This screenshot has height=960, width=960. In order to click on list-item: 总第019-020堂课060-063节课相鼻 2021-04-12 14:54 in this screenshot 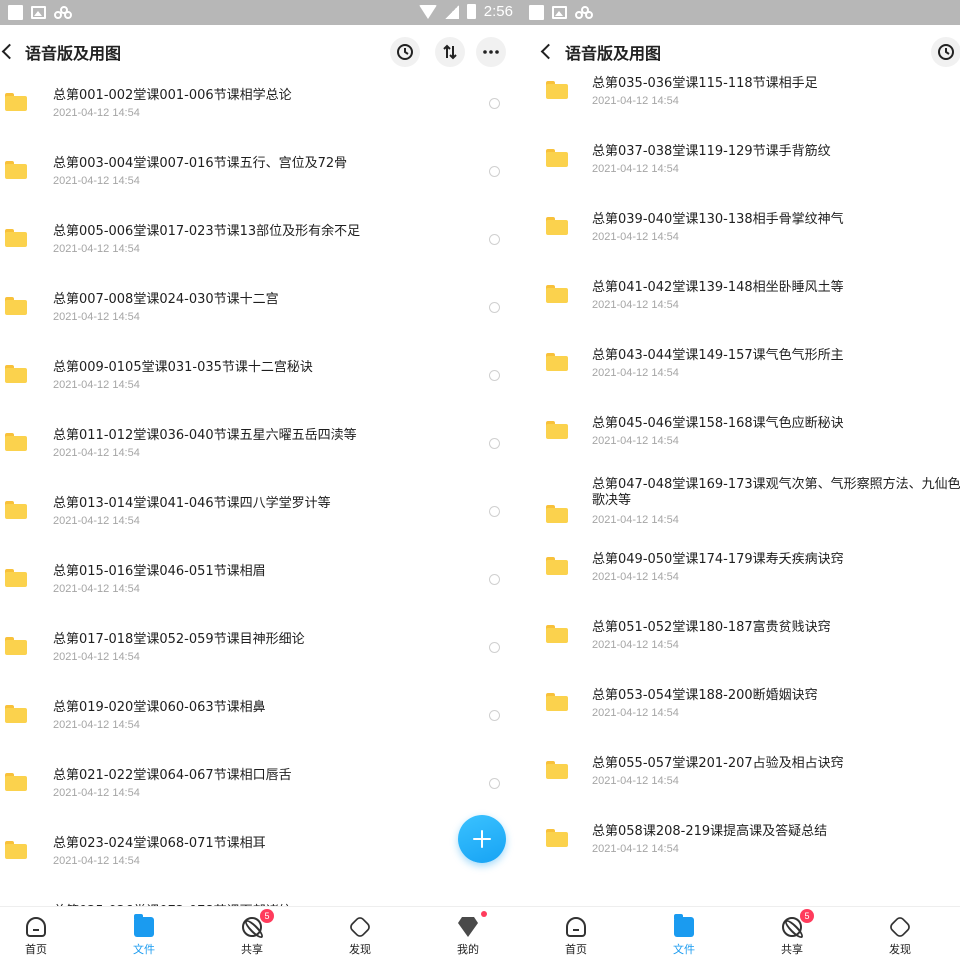, I will do `click(260, 724)`.